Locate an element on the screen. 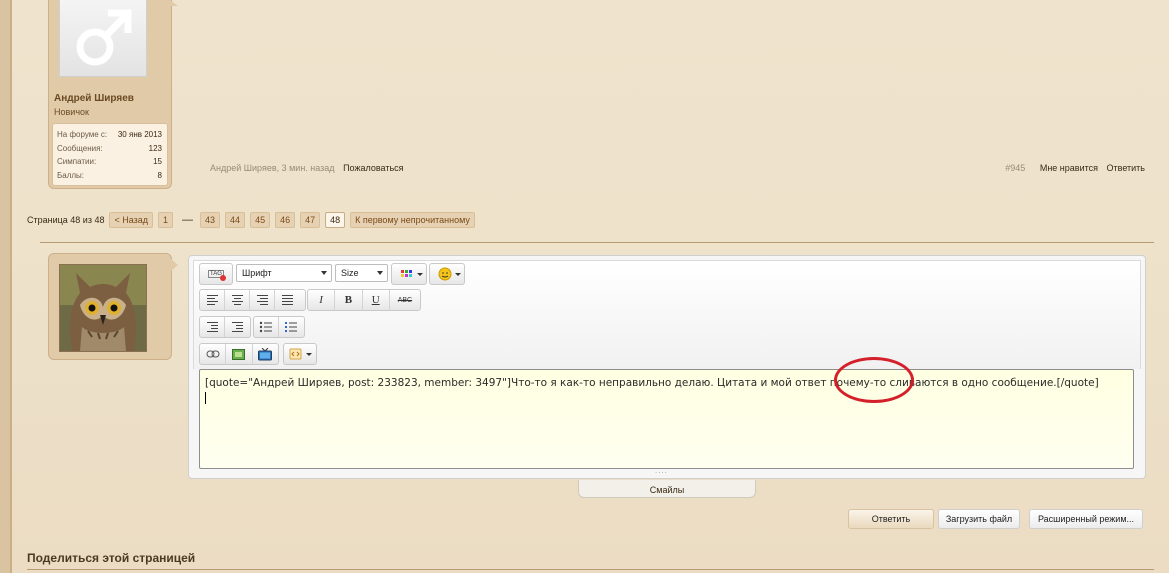 The image size is (1169, 573). code-insert-icon is located at coordinates (300, 354).